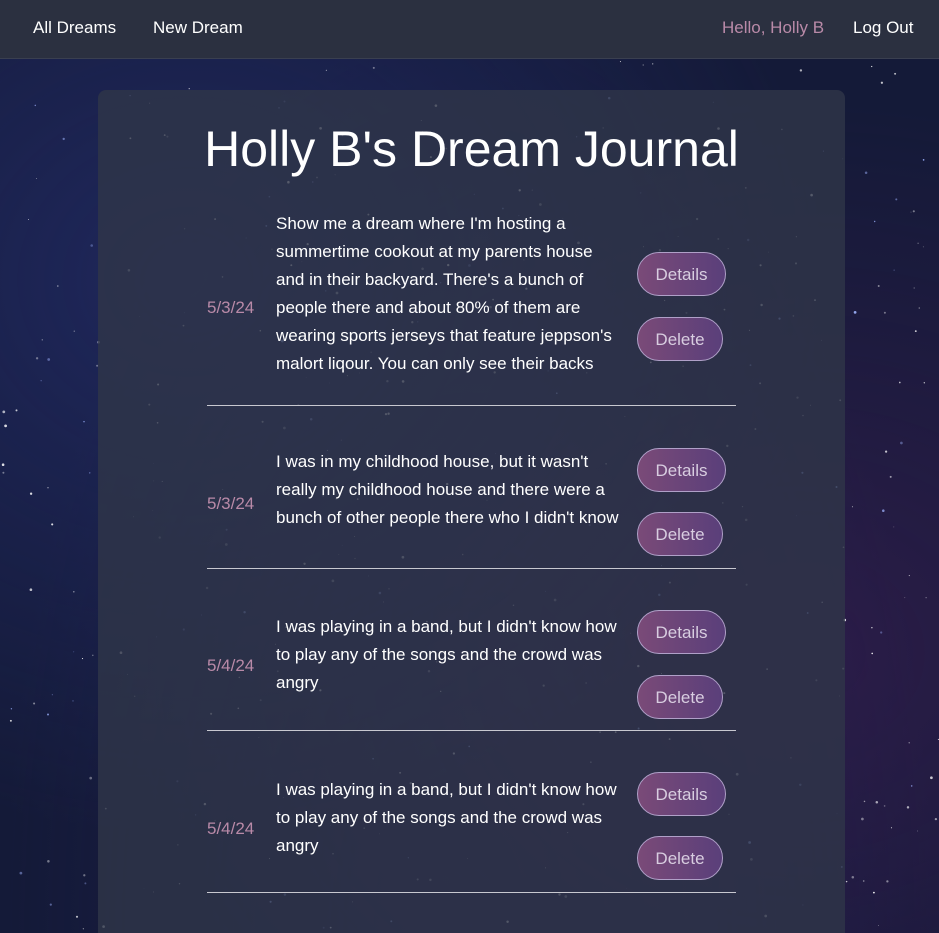  I want to click on user-greeting: Hello, Holly B, so click(773, 27).